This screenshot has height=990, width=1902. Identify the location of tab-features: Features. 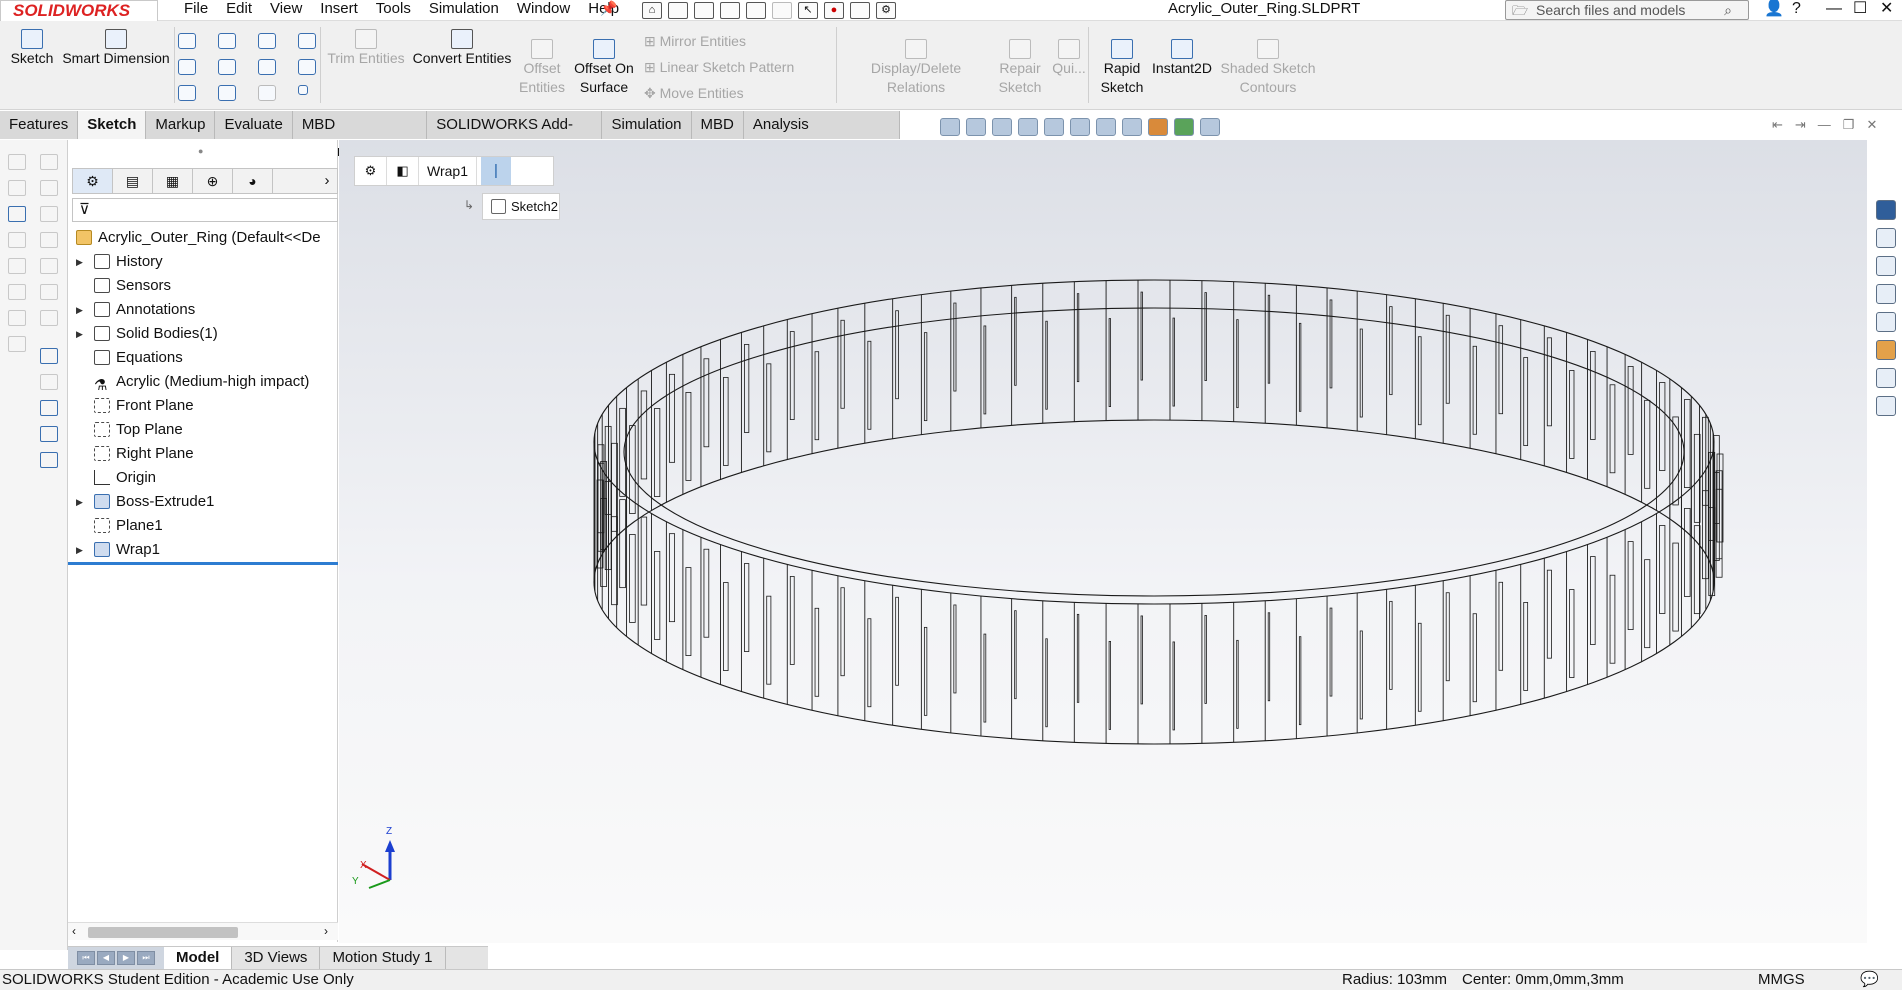
(39, 125).